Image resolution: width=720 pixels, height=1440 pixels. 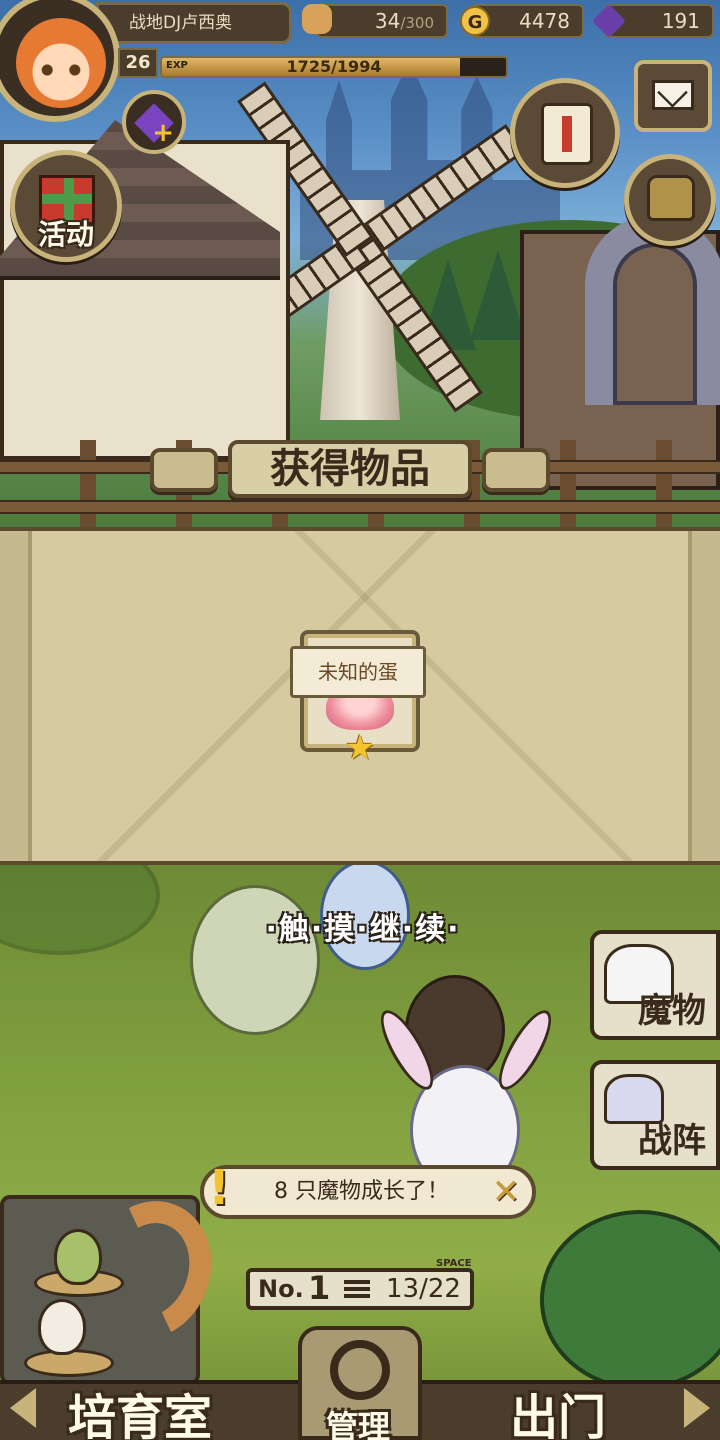 What do you see at coordinates (363, 925) in the screenshot?
I see `touch-to-continue: ·触·摸·继·续·` at bounding box center [363, 925].